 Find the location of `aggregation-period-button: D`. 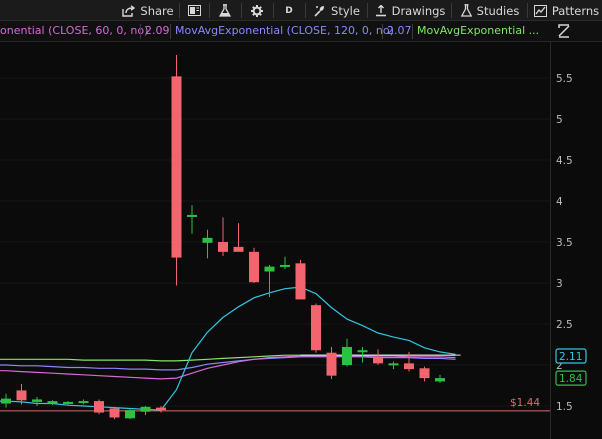

aggregation-period-button: D is located at coordinates (289, 10).